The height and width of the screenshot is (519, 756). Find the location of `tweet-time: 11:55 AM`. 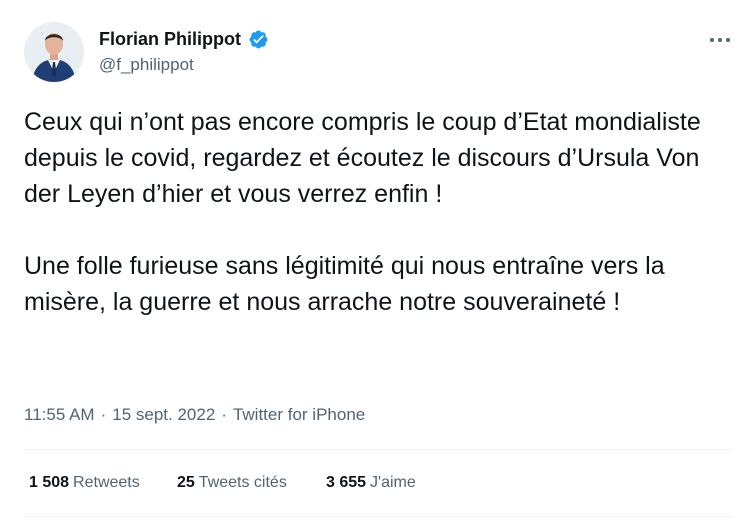

tweet-time: 11:55 AM is located at coordinates (59, 414).